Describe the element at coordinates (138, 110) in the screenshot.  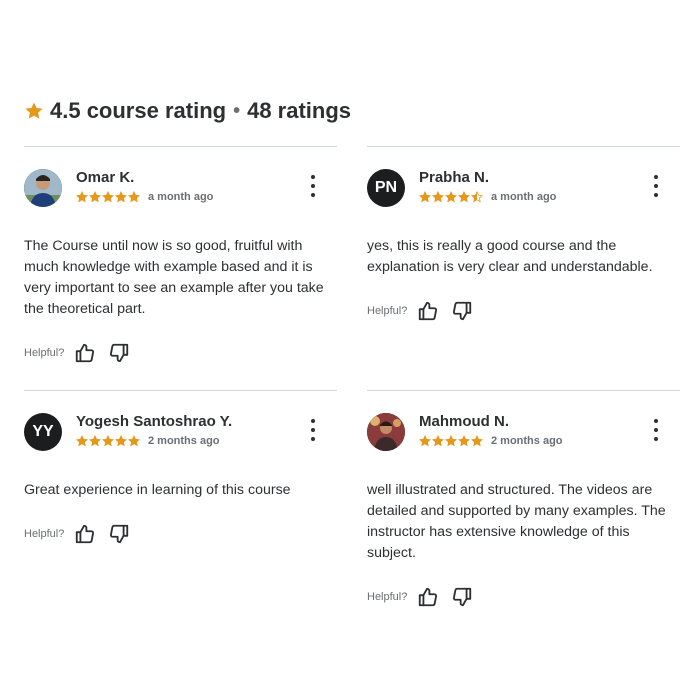
I see `course-rating-text: 4.5 course rating` at that location.